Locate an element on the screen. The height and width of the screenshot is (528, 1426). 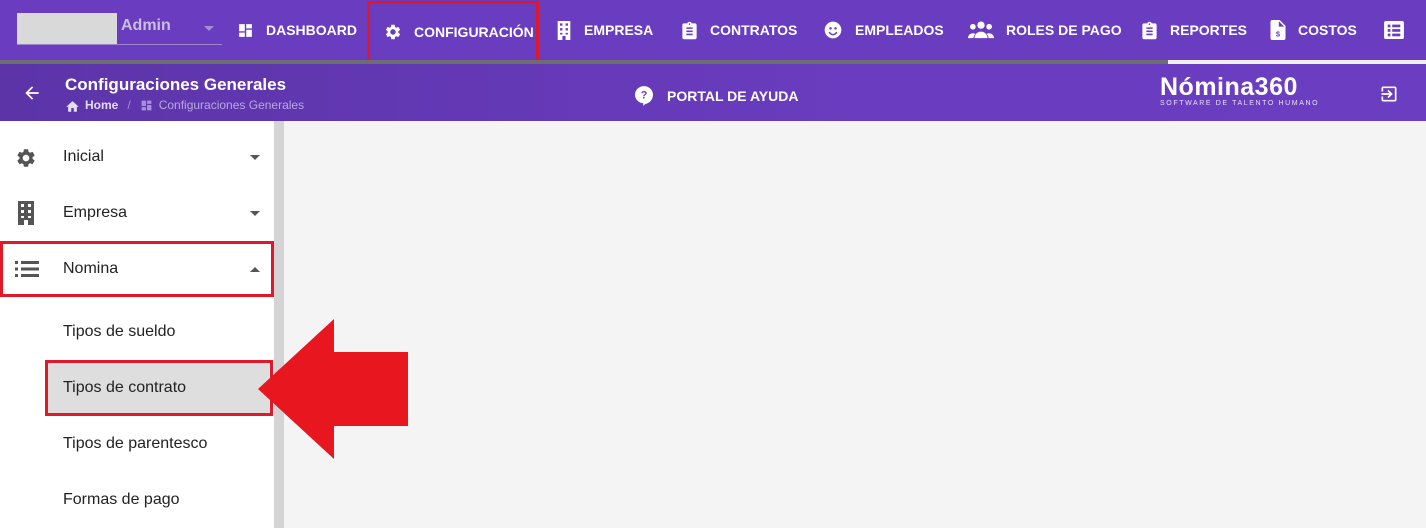
nav-item-label: EMPLEADOS is located at coordinates (899, 30).